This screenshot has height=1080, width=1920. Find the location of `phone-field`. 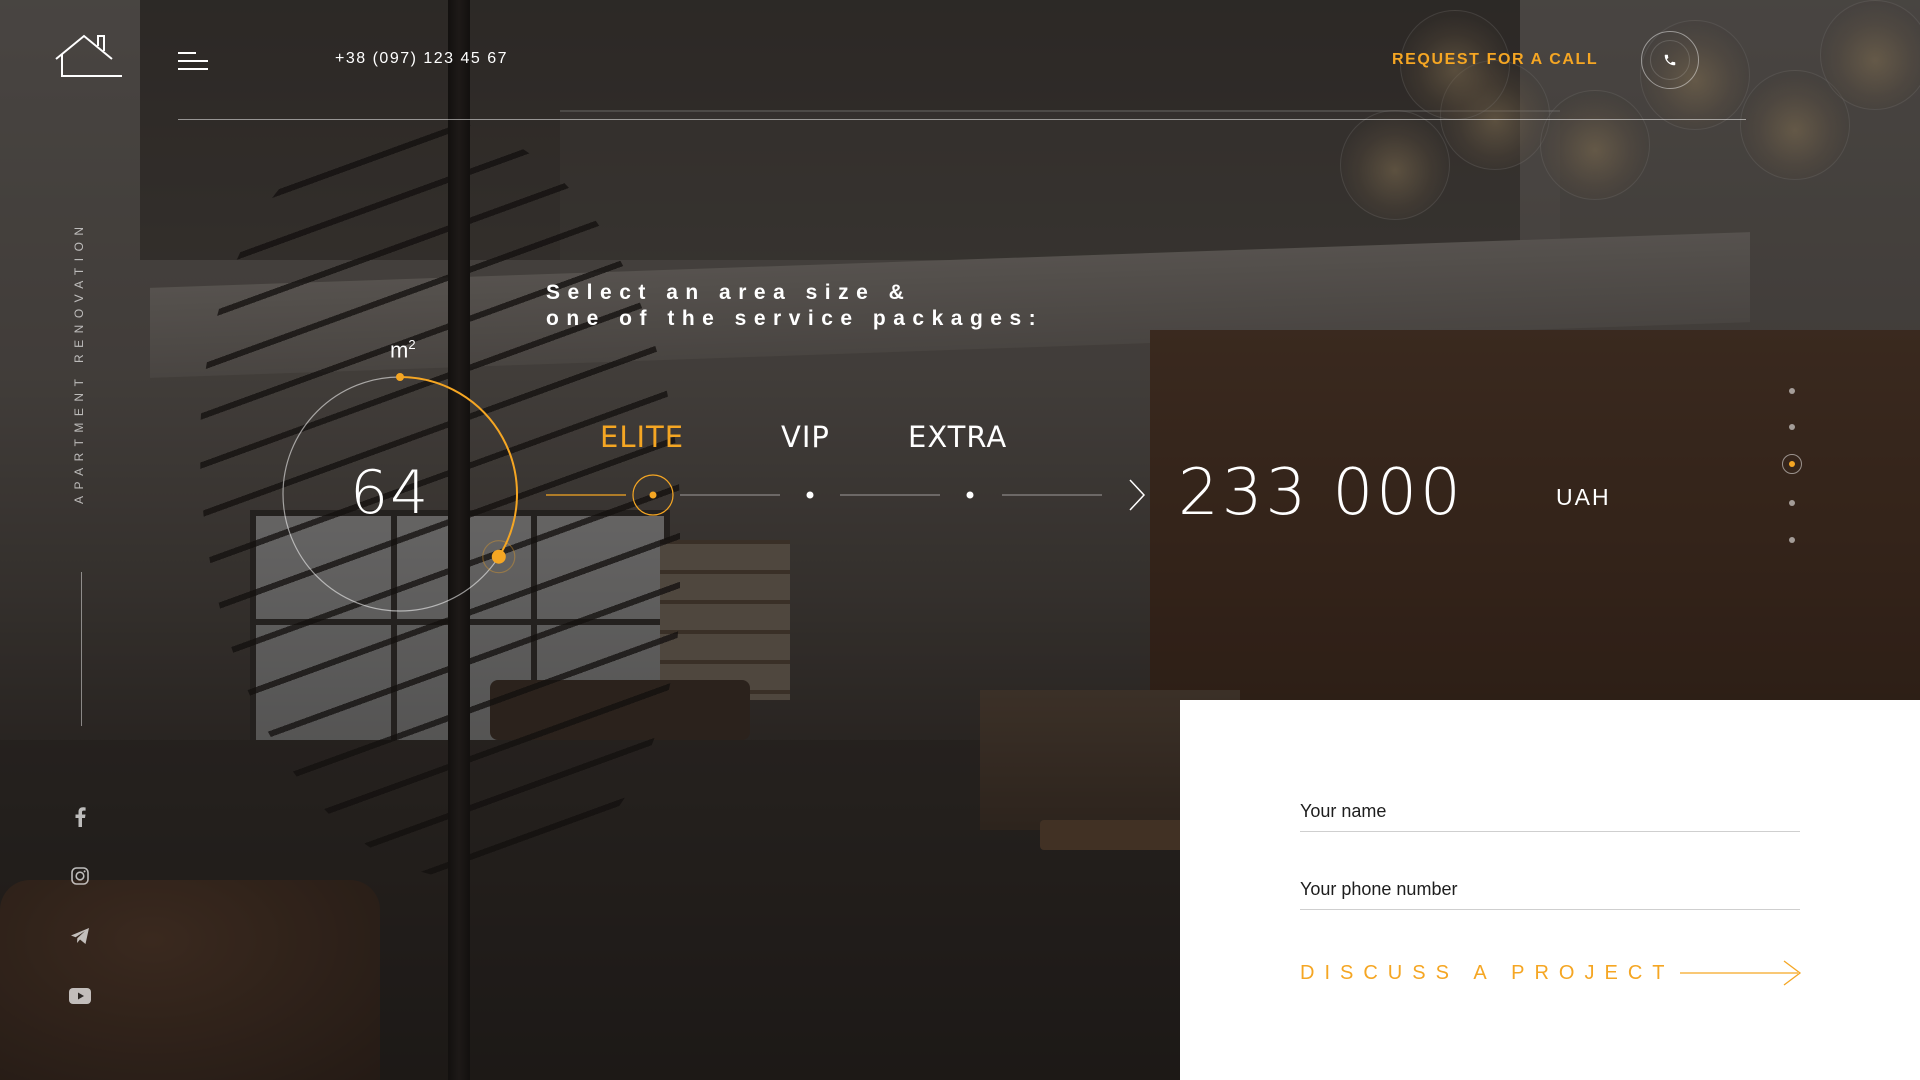

phone-field is located at coordinates (1550, 890).